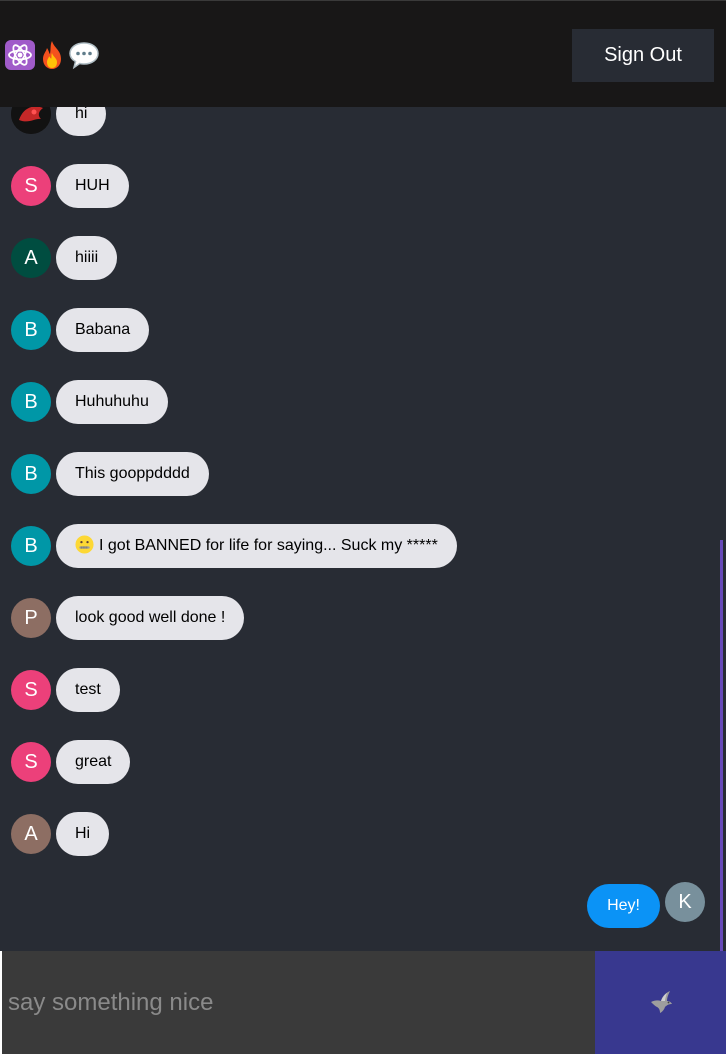 The image size is (726, 1054). What do you see at coordinates (297, 1002) in the screenshot?
I see `message-input` at bounding box center [297, 1002].